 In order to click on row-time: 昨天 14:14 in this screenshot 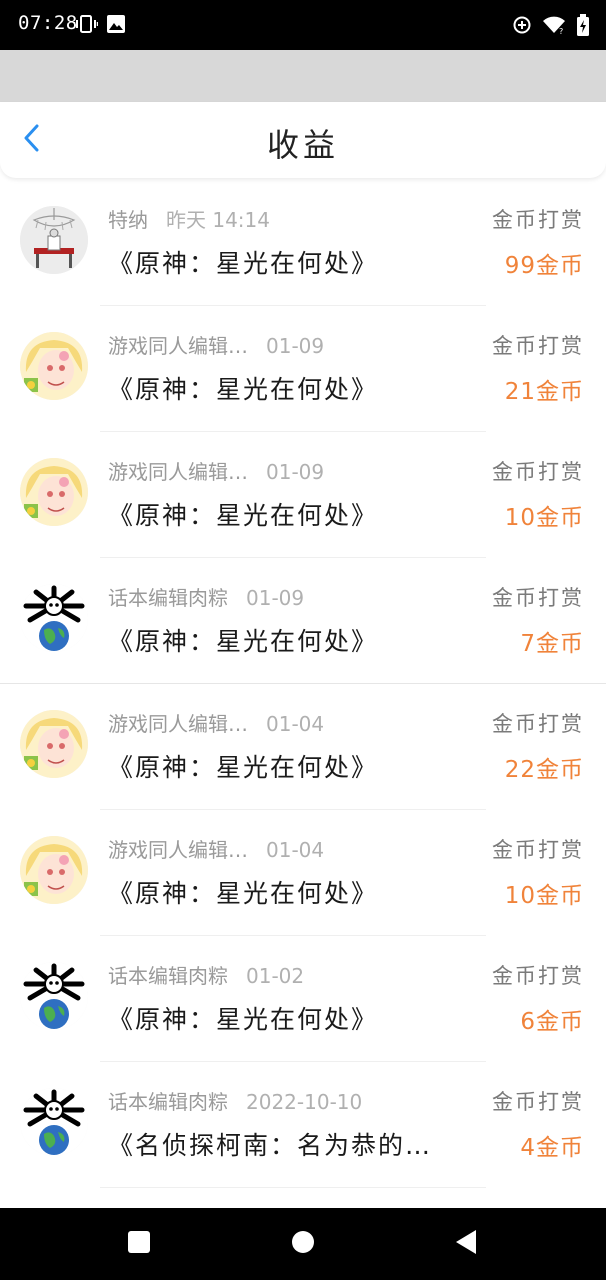, I will do `click(218, 220)`.